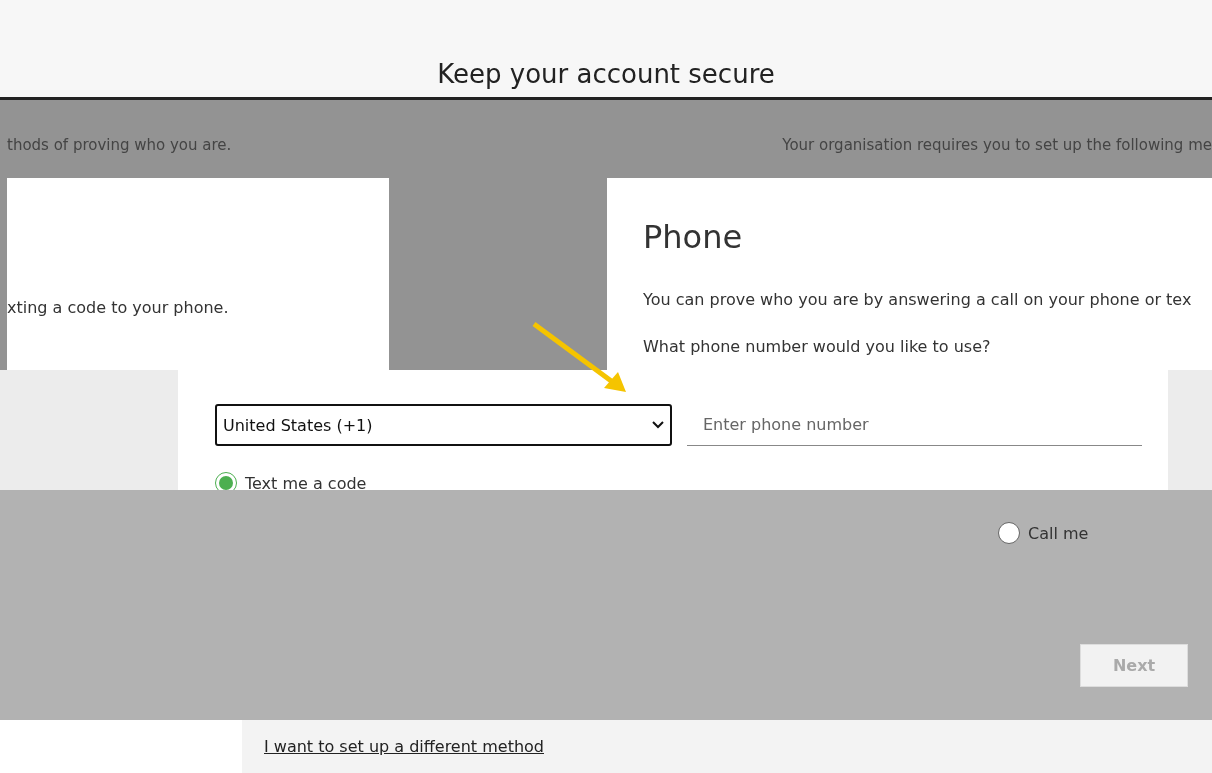 The width and height of the screenshot is (1212, 773). What do you see at coordinates (1009, 533) in the screenshot?
I see `radio-icon` at bounding box center [1009, 533].